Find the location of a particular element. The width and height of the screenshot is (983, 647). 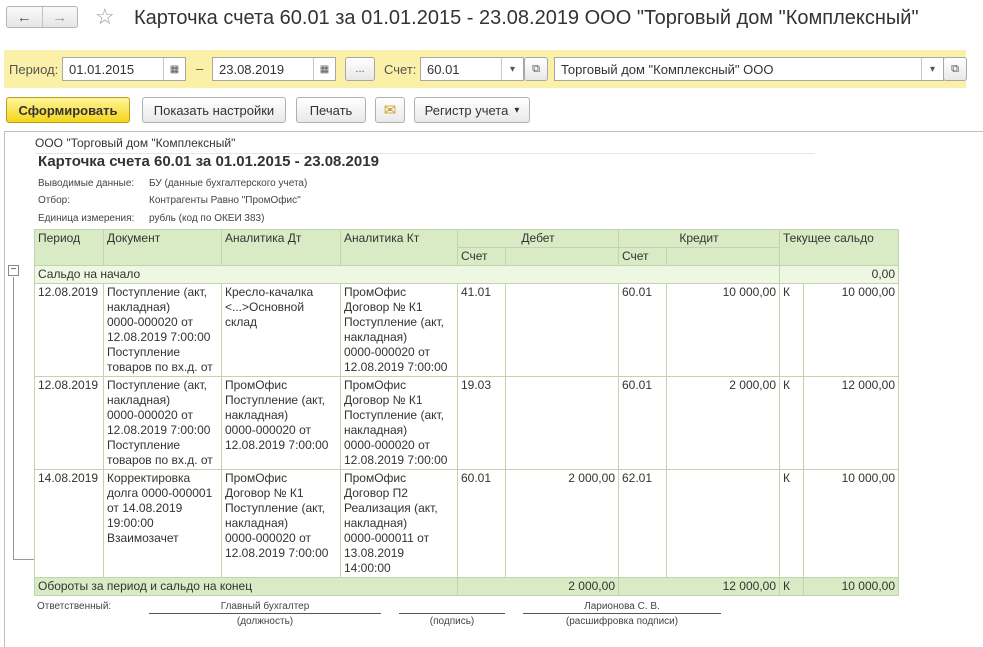

totals-balance-type: К is located at coordinates (791, 586).